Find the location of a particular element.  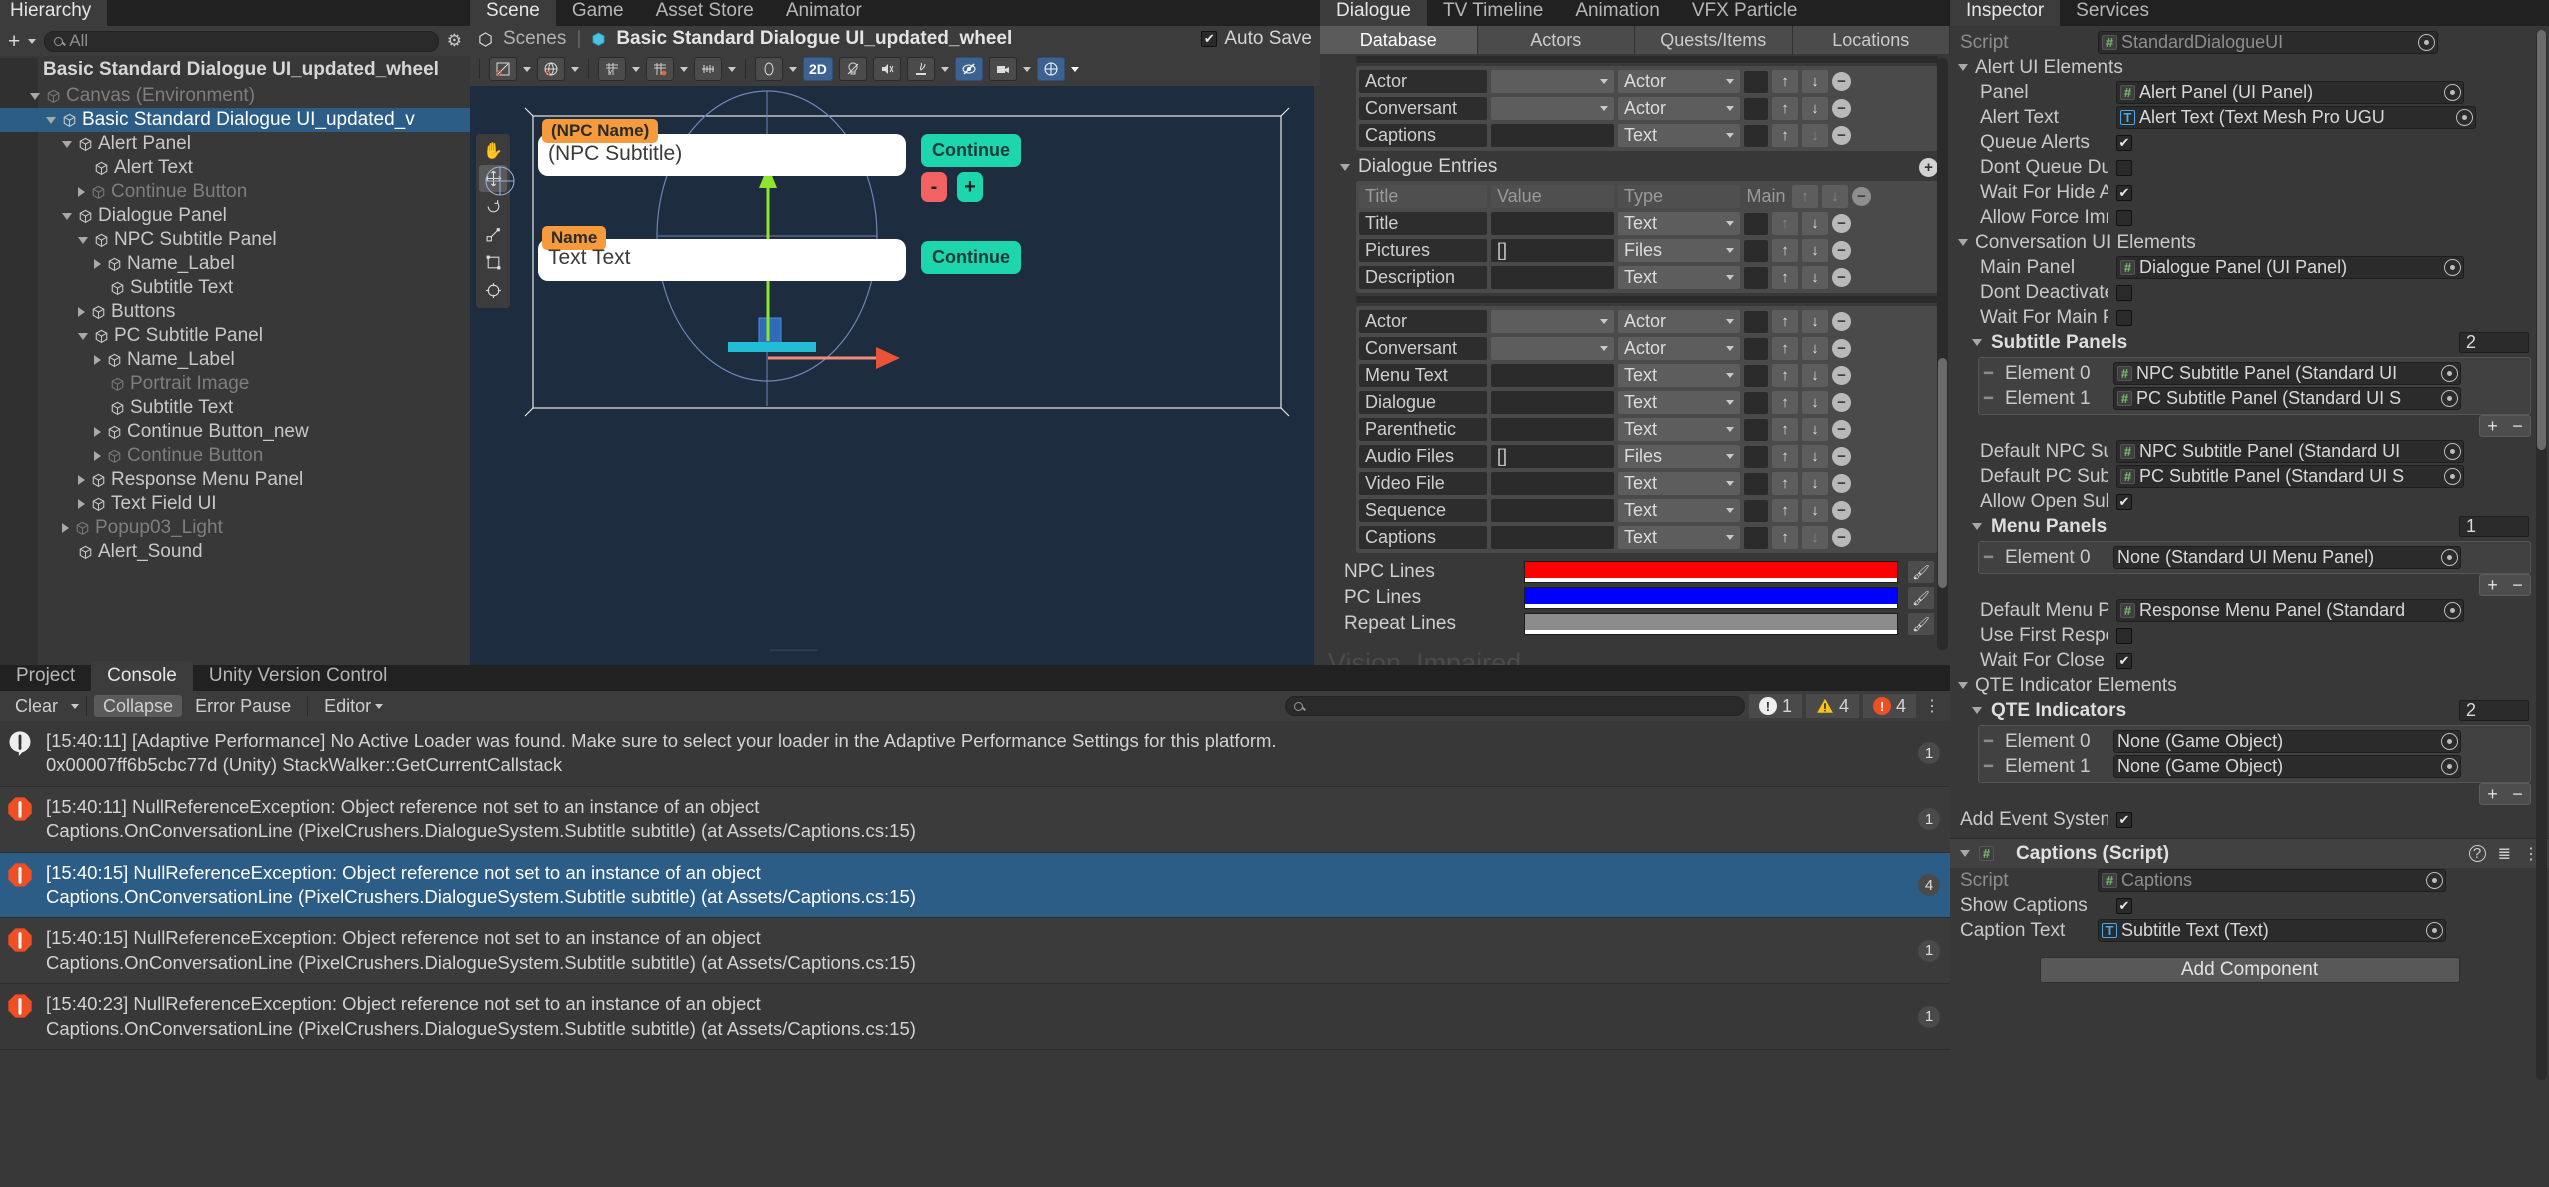

field-value-input: [] is located at coordinates (1552, 456).